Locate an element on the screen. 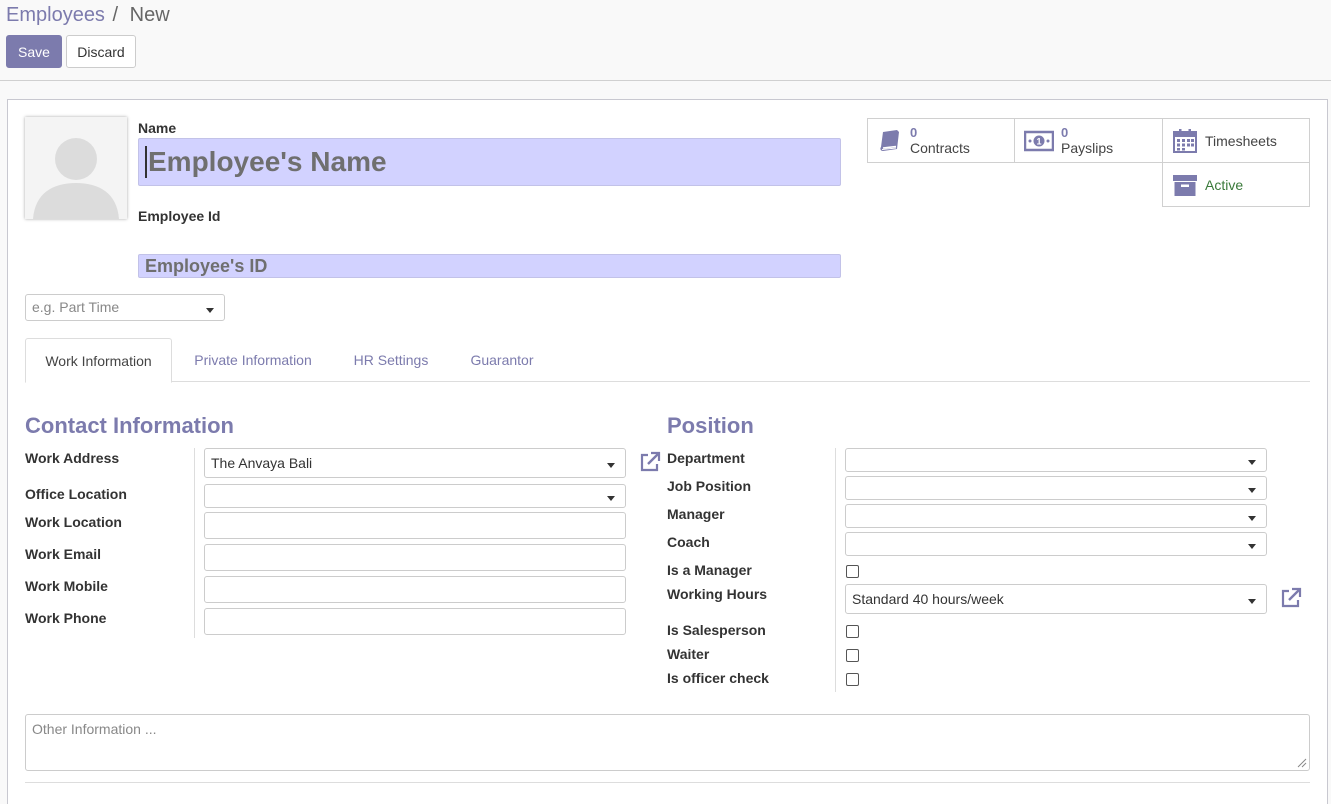 The width and height of the screenshot is (1331, 804). breadcrumb: Employees / New is located at coordinates (88, 15).